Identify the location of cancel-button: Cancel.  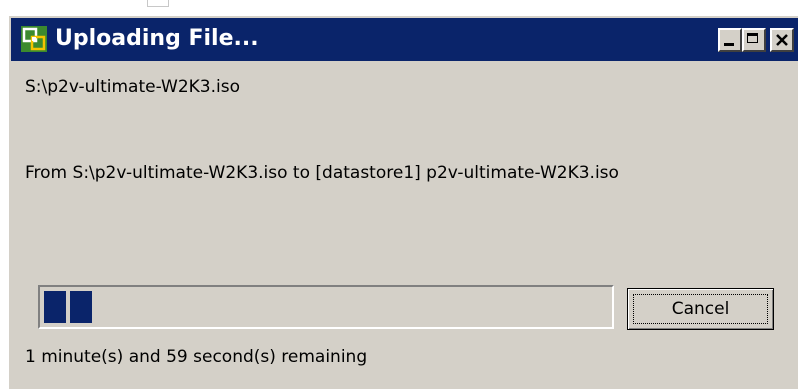
(700, 309).